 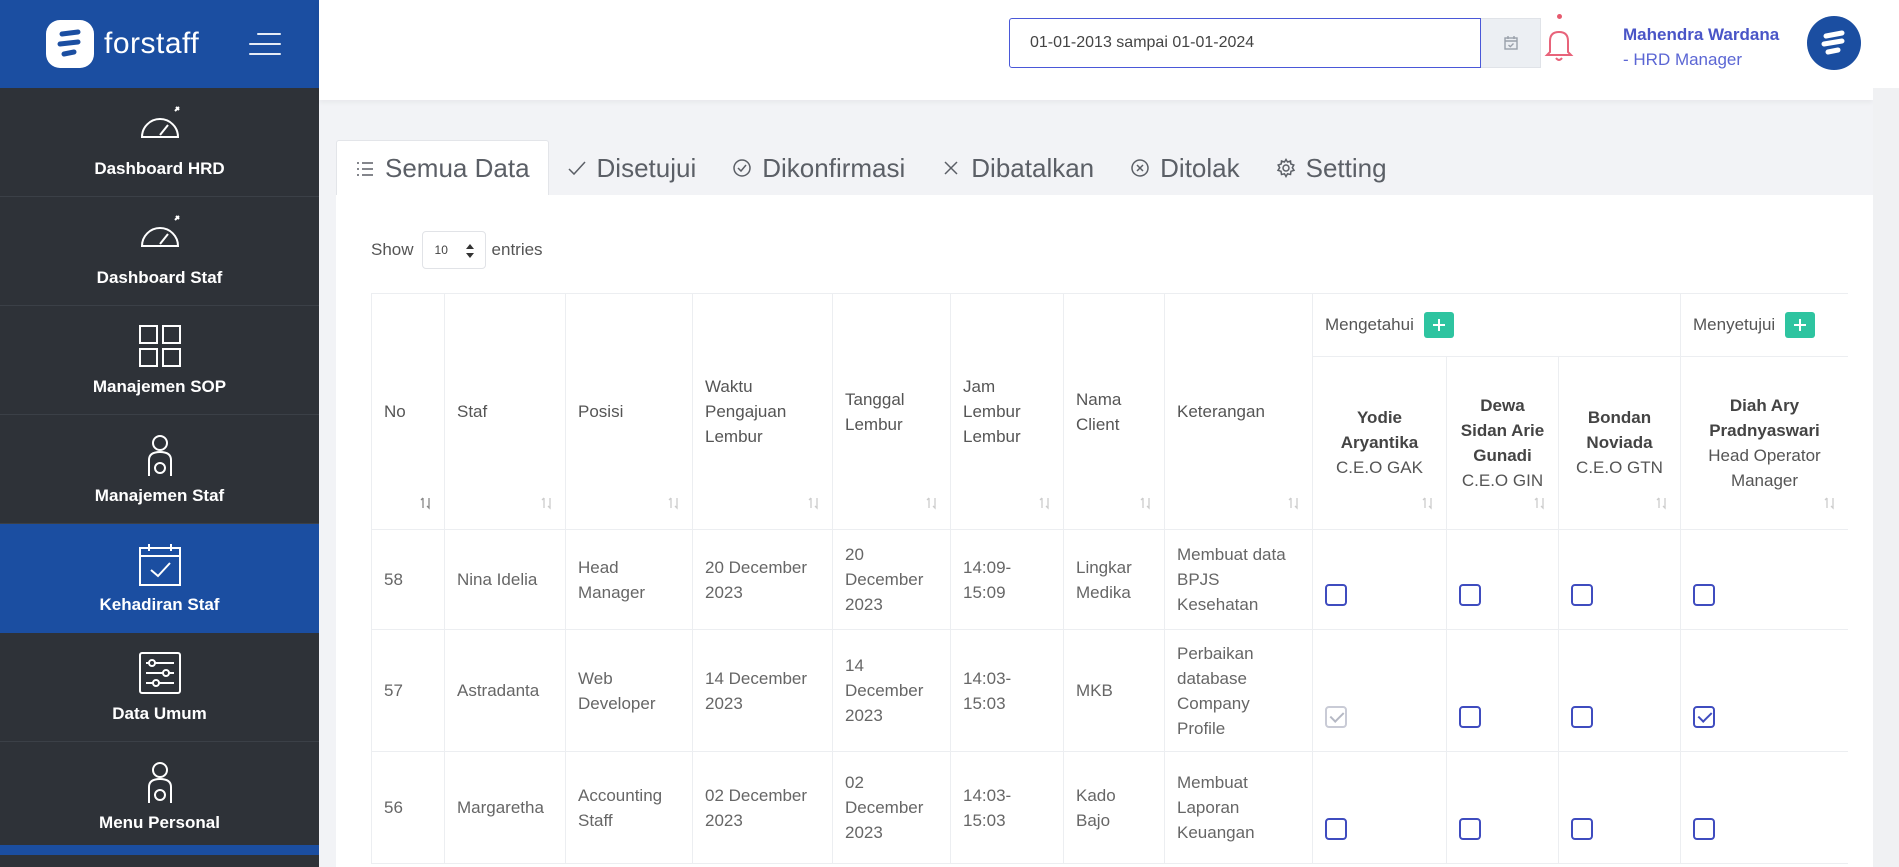 What do you see at coordinates (1017, 168) in the screenshot?
I see `tab-dibatalkan: Dibatalkan` at bounding box center [1017, 168].